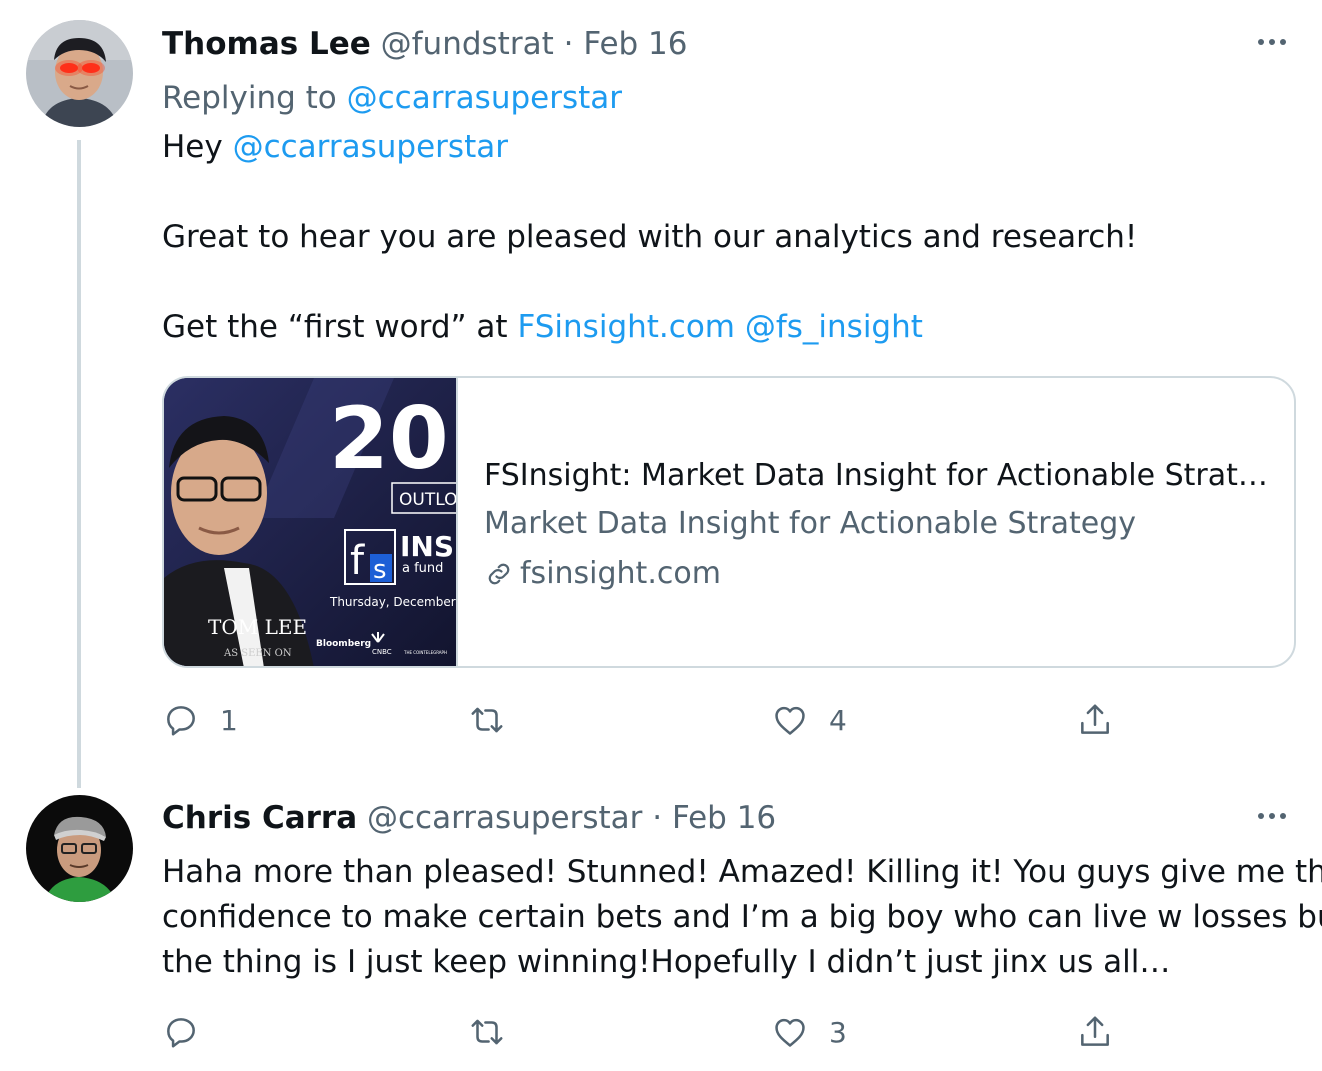 This screenshot has width=1322, height=1071. I want to click on card-image-big-number: 20, so click(389, 439).